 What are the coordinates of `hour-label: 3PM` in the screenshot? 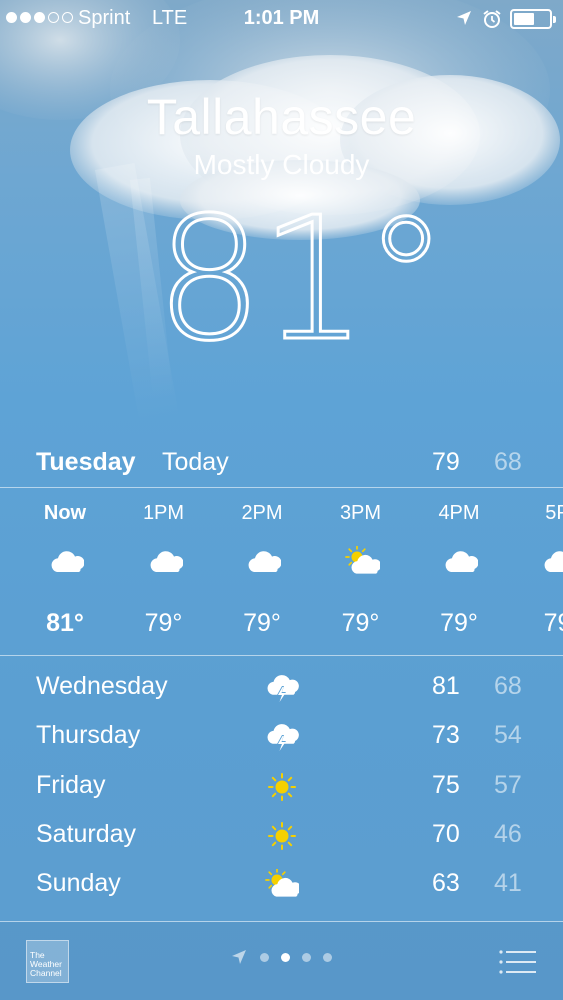 It's located at (360, 513).